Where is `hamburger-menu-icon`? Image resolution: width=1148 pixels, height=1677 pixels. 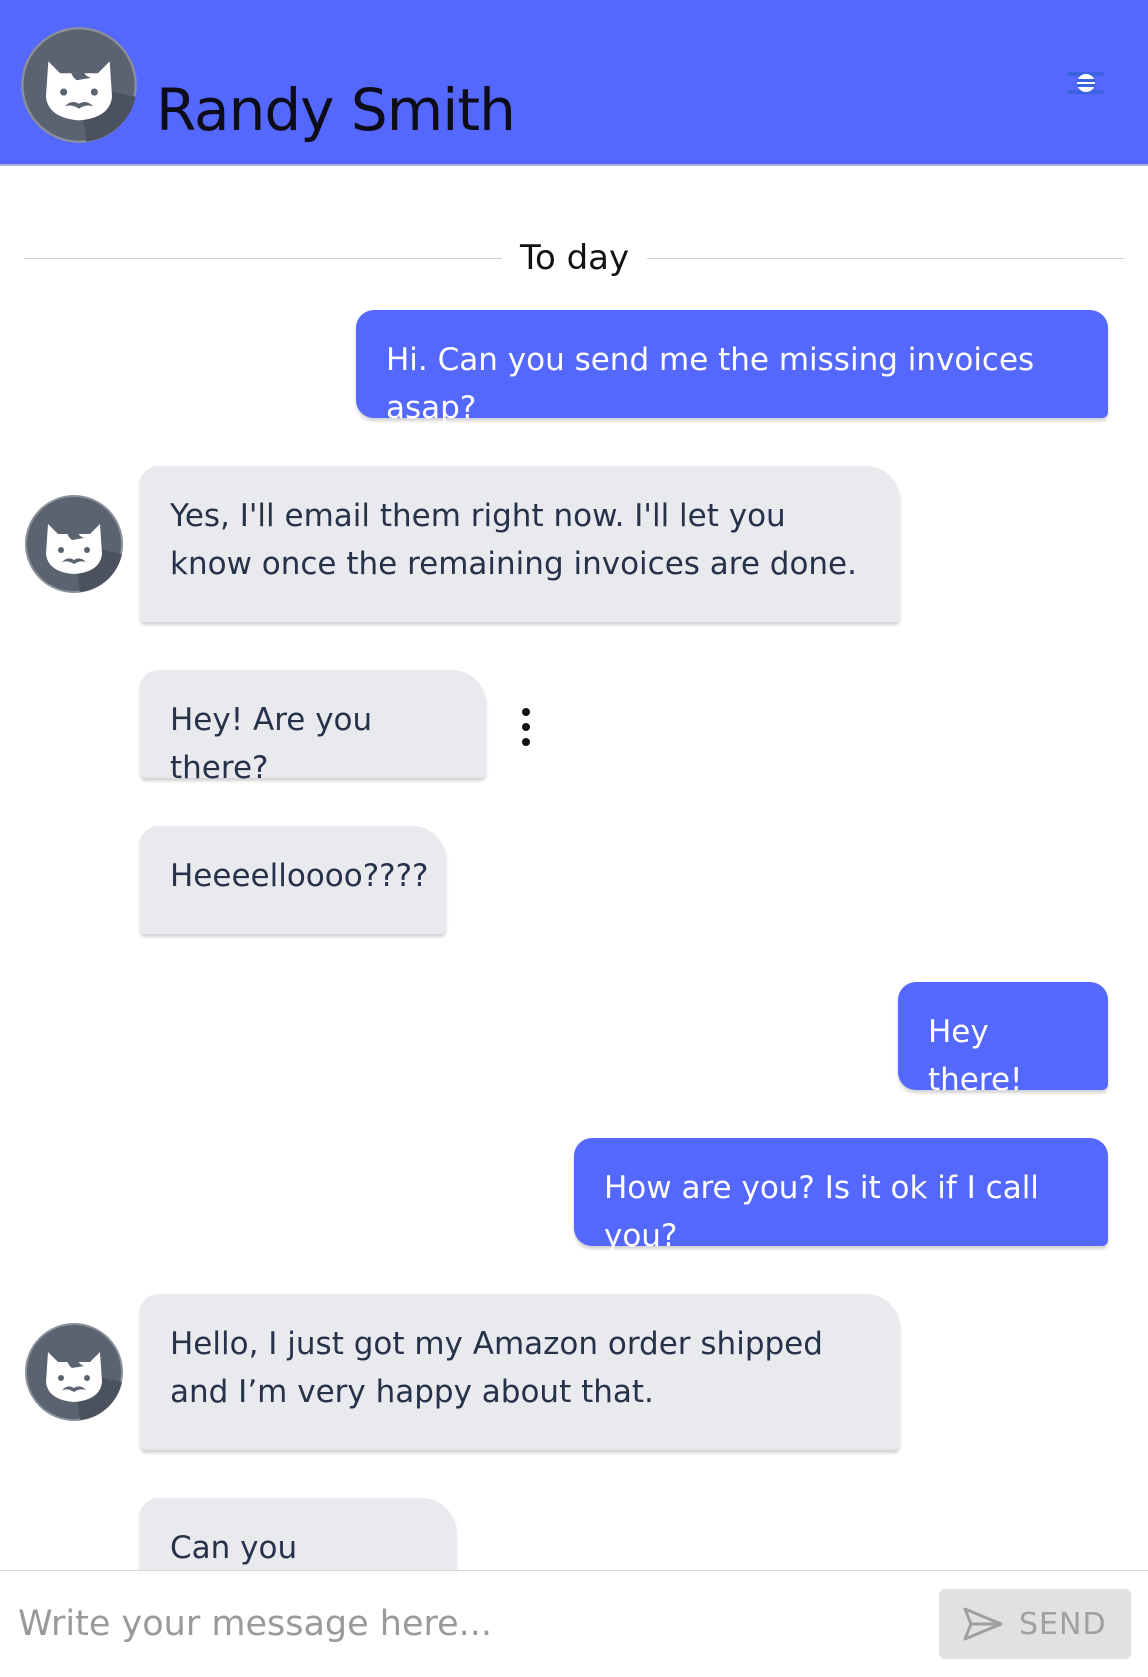
hamburger-menu-icon is located at coordinates (1086, 83).